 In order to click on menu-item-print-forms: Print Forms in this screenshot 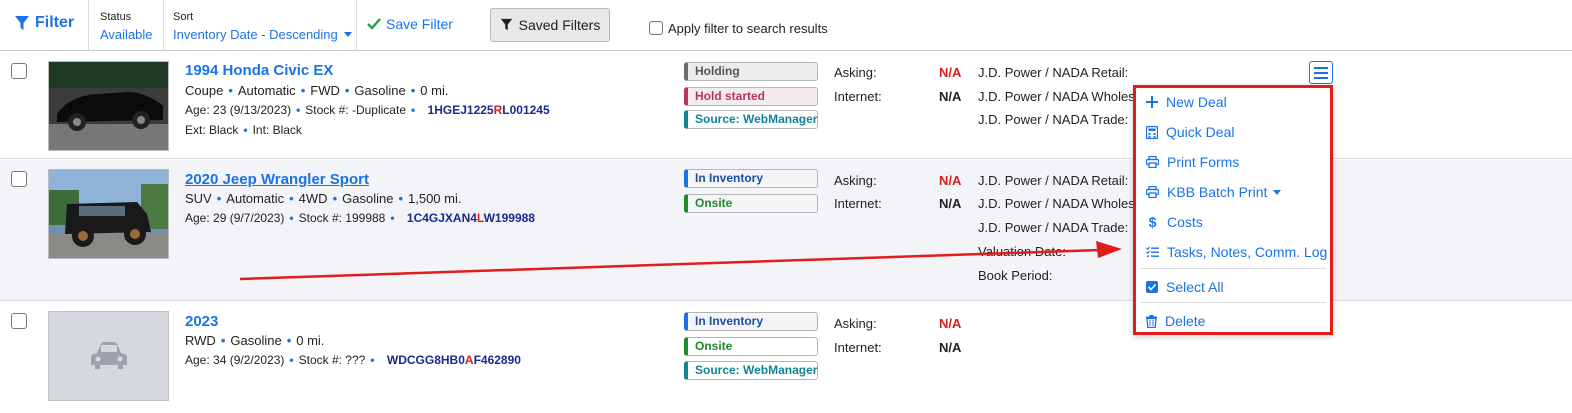, I will do `click(1192, 162)`.